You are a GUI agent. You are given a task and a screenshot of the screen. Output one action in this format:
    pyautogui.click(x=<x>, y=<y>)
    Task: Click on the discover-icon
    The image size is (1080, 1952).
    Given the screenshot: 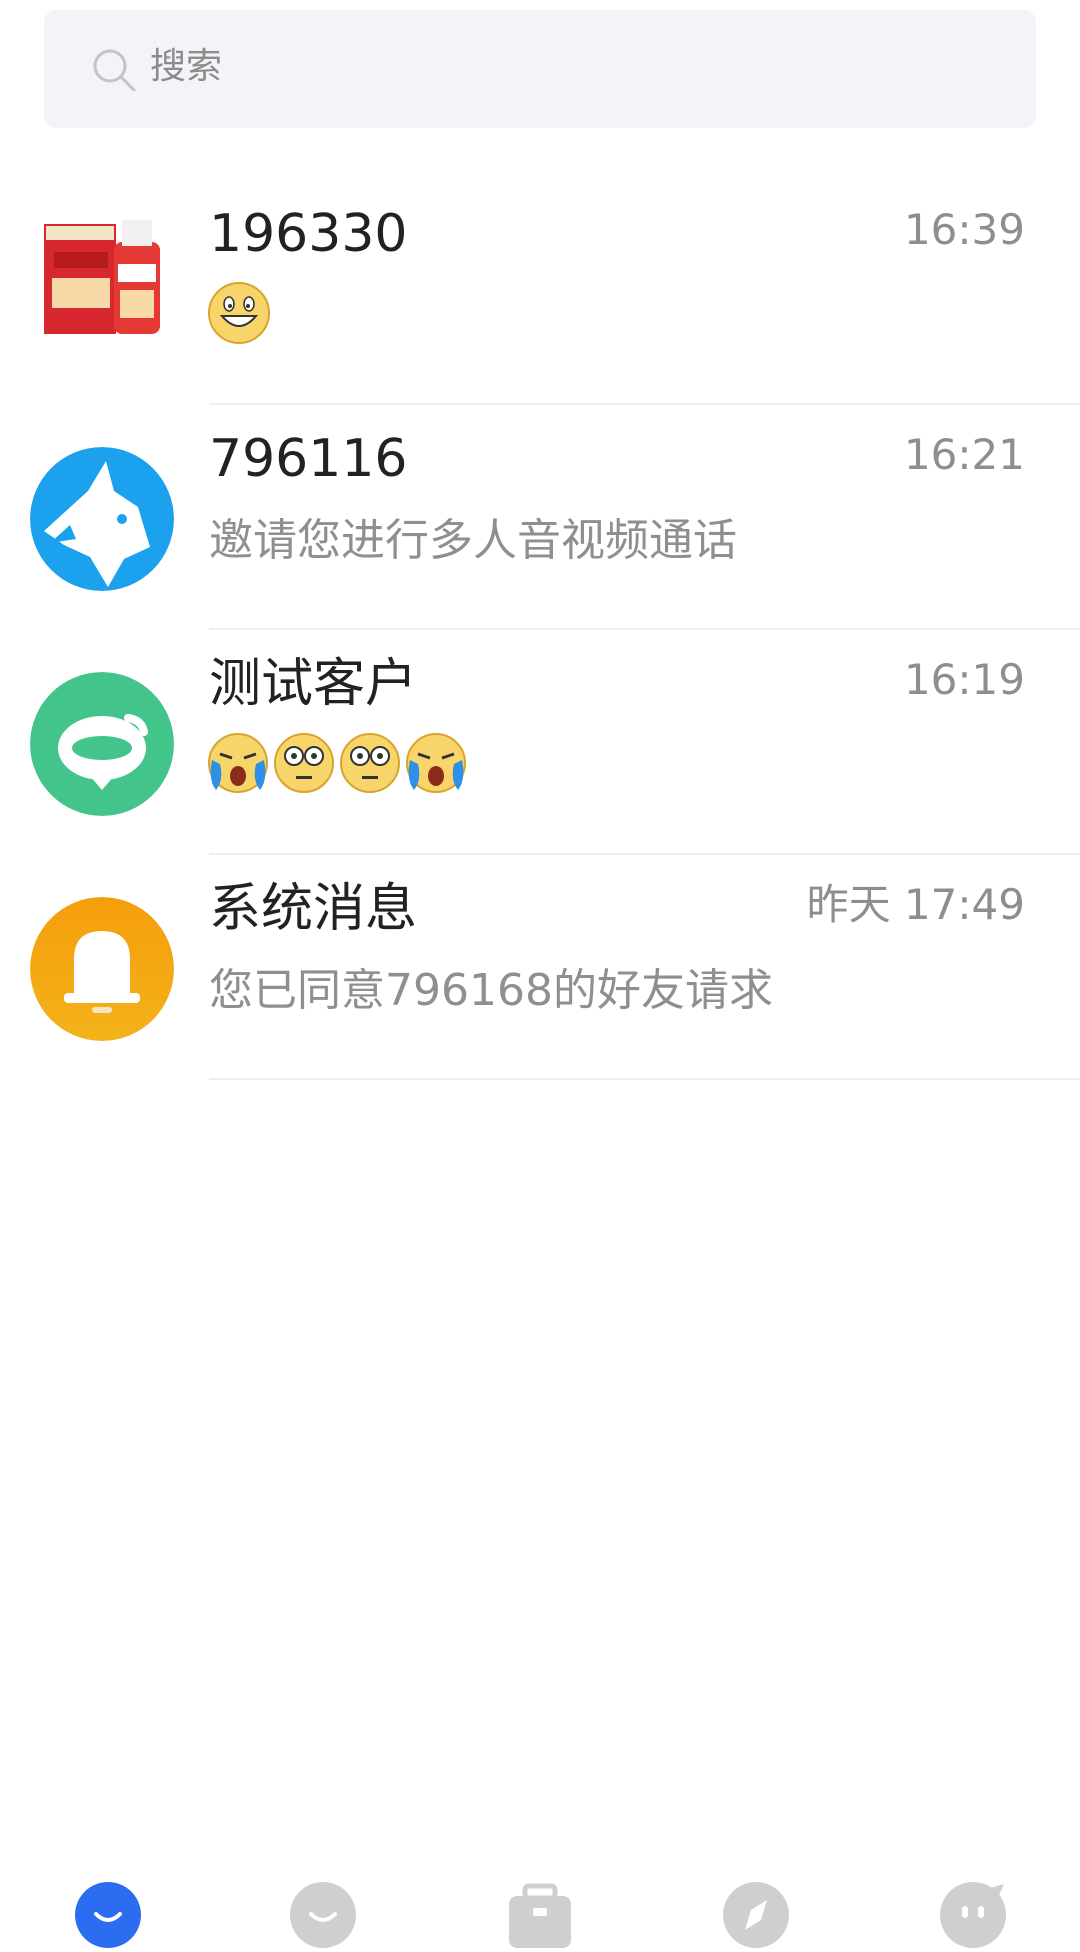 What is the action you would take?
    pyautogui.click(x=756, y=1915)
    